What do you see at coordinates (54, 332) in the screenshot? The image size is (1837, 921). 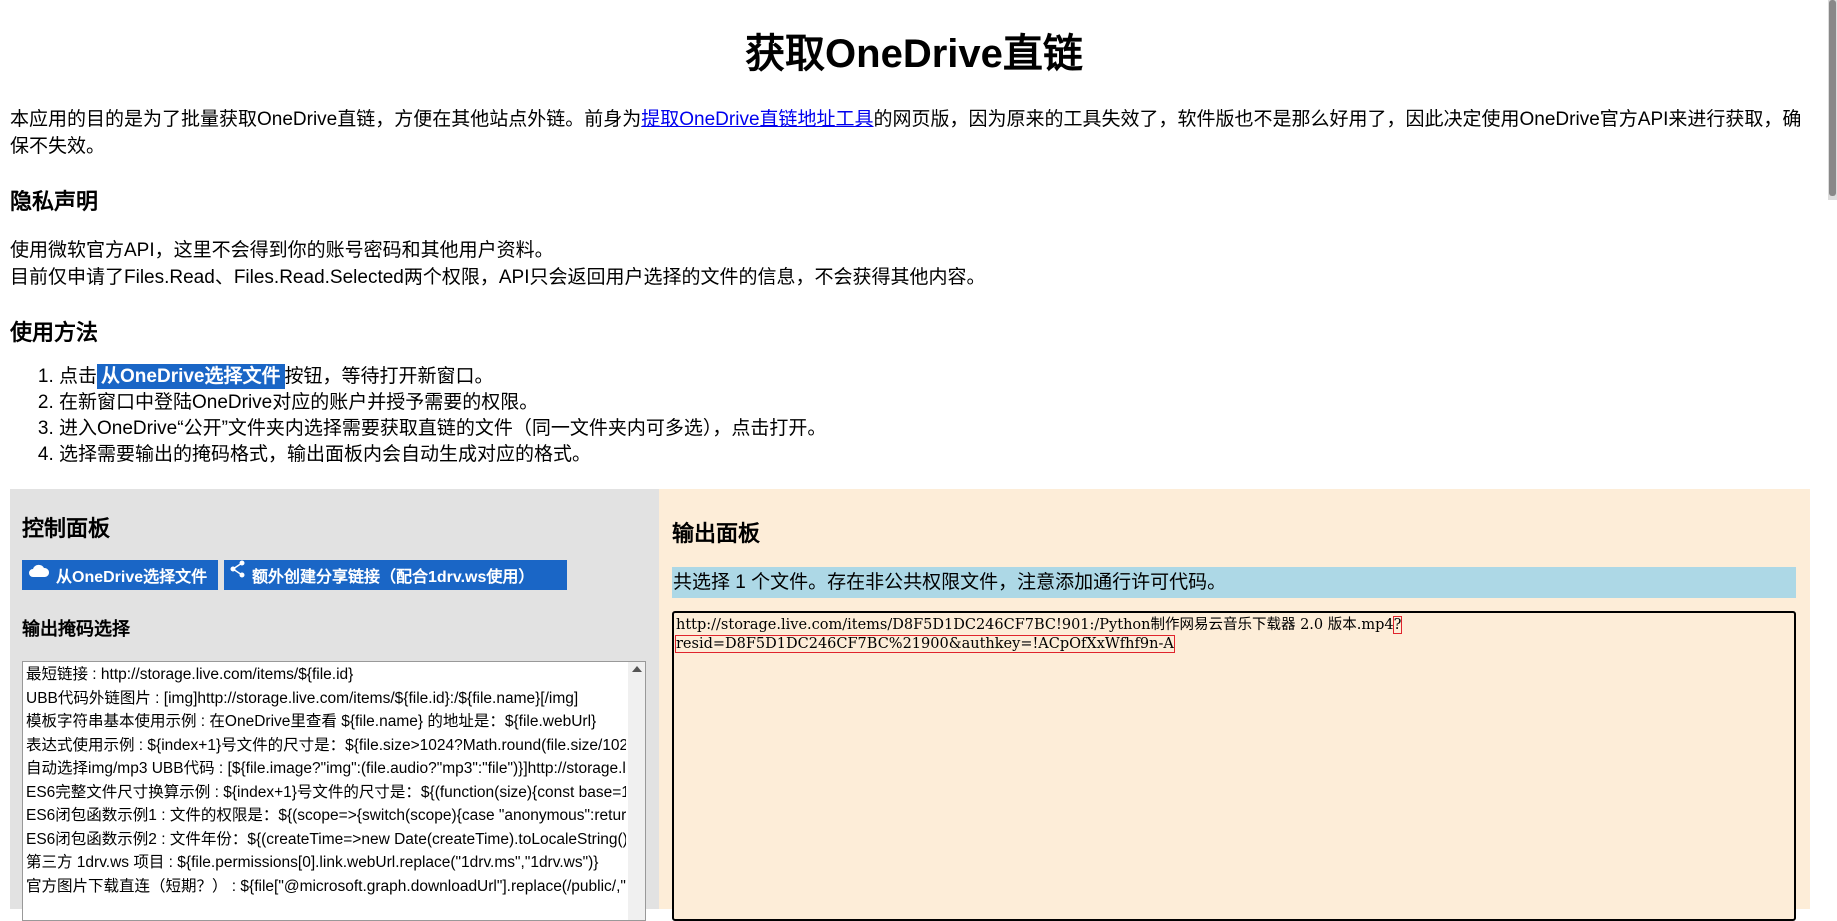 I see `usage-heading: 使用方法` at bounding box center [54, 332].